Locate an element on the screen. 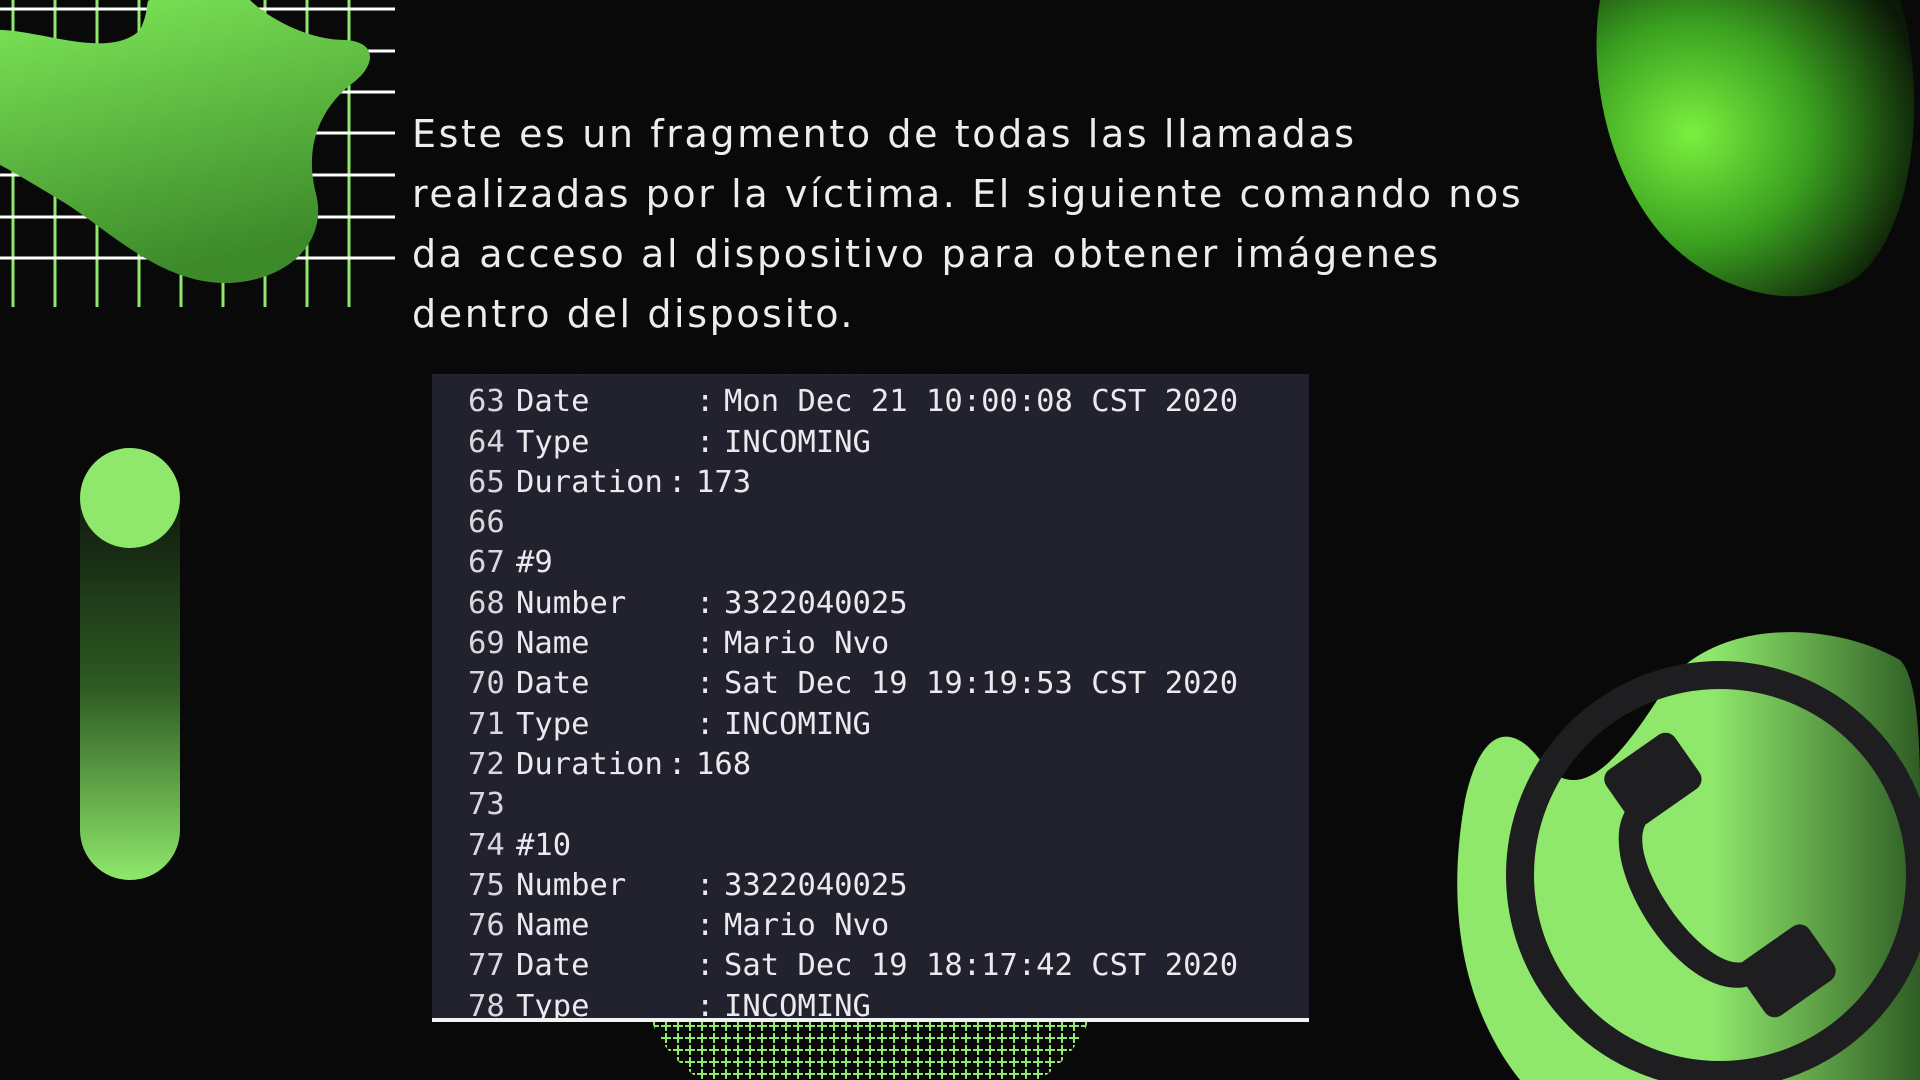 The height and width of the screenshot is (1080, 1920). terminal-line: 63 Date: Mon Dec 21 10:00:08 CST 2020 is located at coordinates (853, 402).